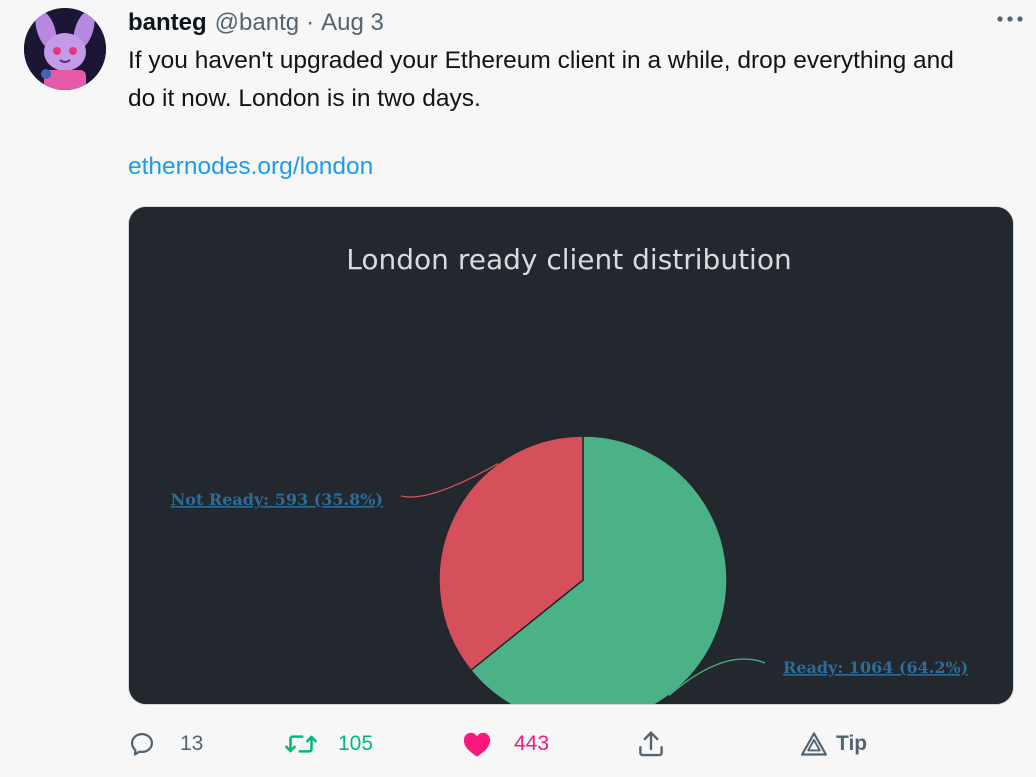  Describe the element at coordinates (505, 744) in the screenshot. I see `like-button: 443` at that location.